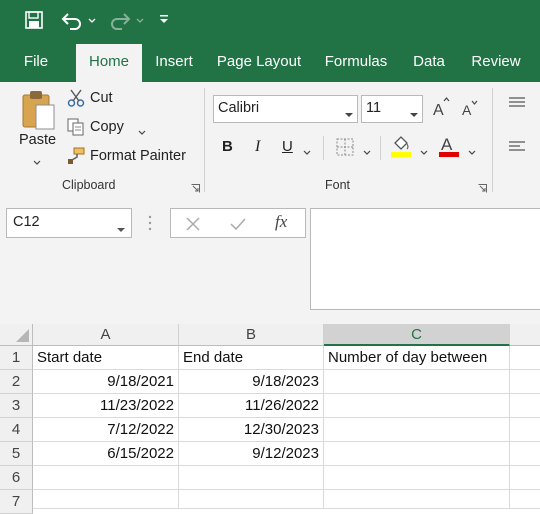 This screenshot has width=540, height=514. Describe the element at coordinates (195, 186) in the screenshot. I see `clipboard-launcher-icon` at that location.